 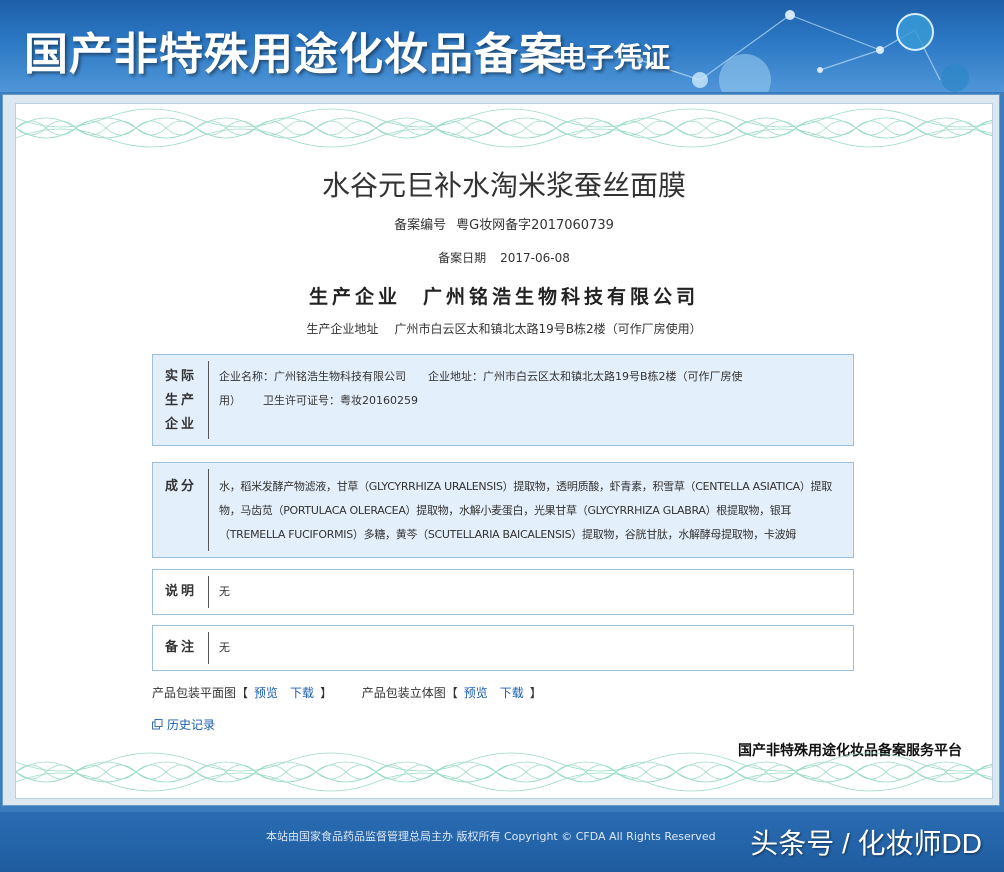 I want to click on packaging-solid-label: 产品包装立体图, so click(x=403, y=693).